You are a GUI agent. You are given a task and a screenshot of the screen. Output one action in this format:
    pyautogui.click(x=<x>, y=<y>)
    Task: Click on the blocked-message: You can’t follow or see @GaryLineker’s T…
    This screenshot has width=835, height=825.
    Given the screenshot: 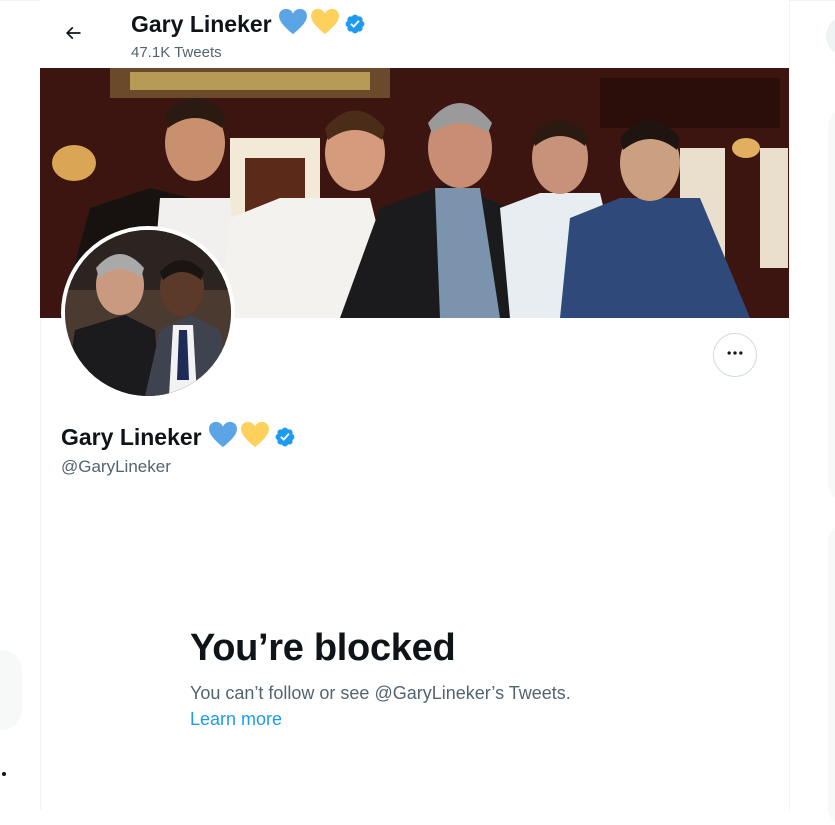 What is the action you would take?
    pyautogui.click(x=380, y=693)
    